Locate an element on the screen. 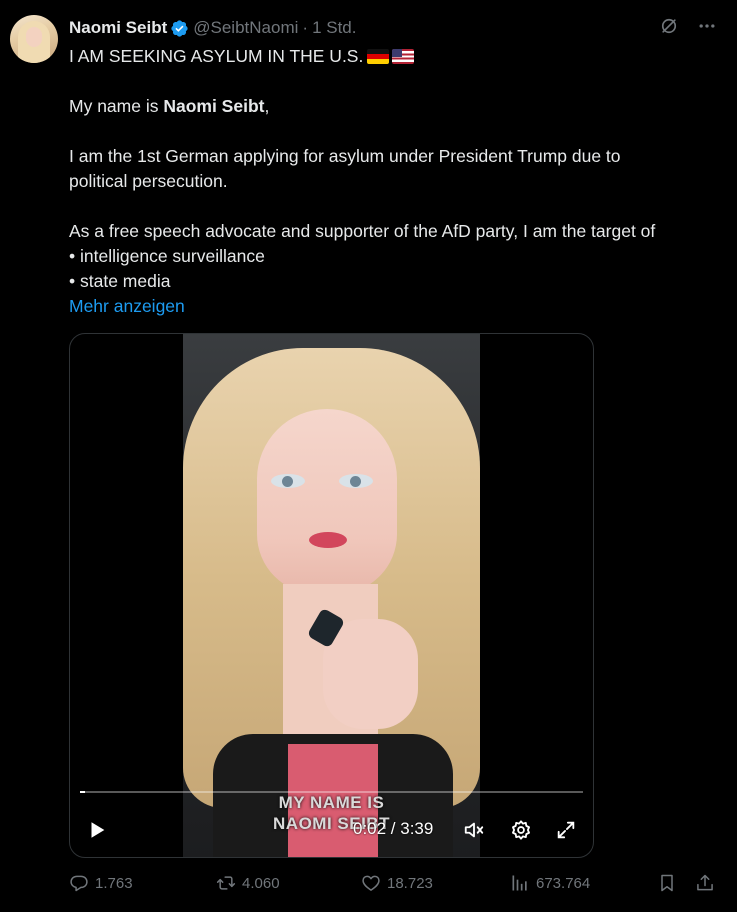 This screenshot has height=912, width=737. tweet-line: I AM SEEKING ASYLUM IN THE U.S. is located at coordinates (399, 56).